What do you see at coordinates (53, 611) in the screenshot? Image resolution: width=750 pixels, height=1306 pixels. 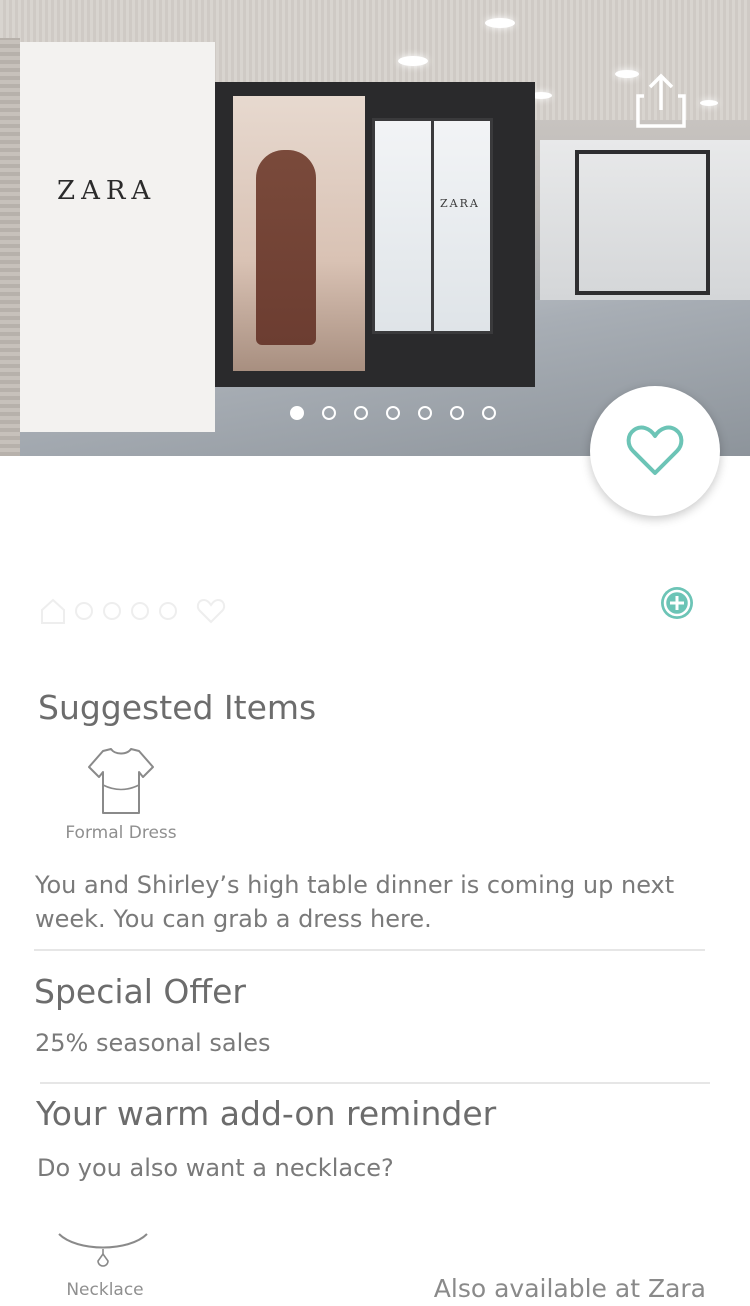 I see `home-icon` at bounding box center [53, 611].